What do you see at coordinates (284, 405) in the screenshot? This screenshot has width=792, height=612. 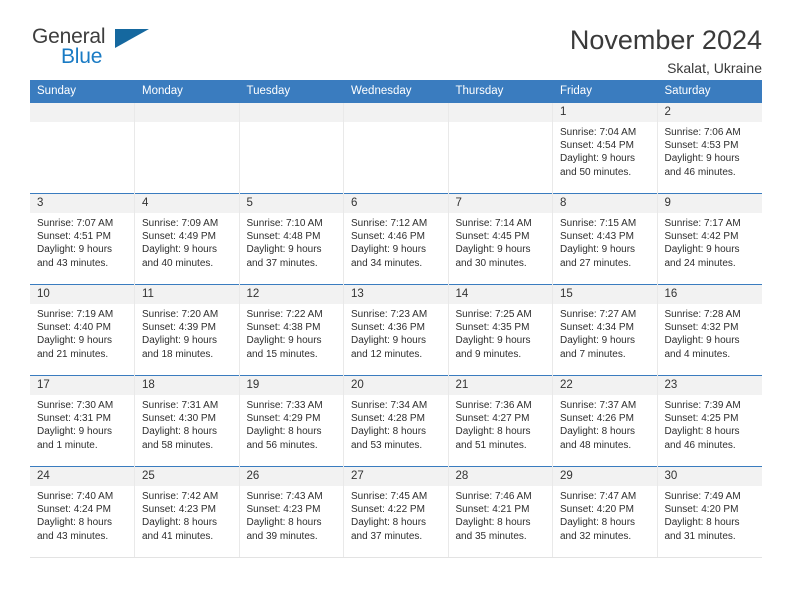 I see `sunrise-text: Sunrise: 7:33 AM` at bounding box center [284, 405].